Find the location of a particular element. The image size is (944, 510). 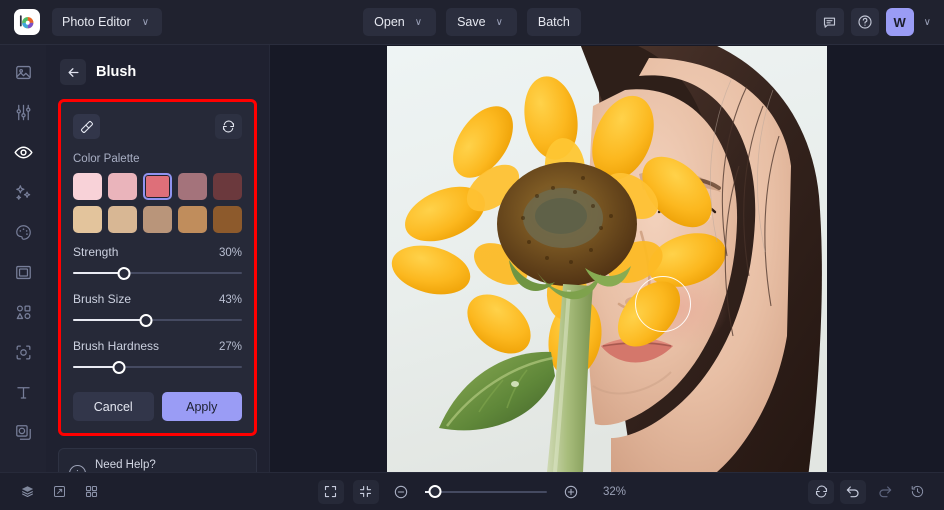

image-icon is located at coordinates (23, 72).